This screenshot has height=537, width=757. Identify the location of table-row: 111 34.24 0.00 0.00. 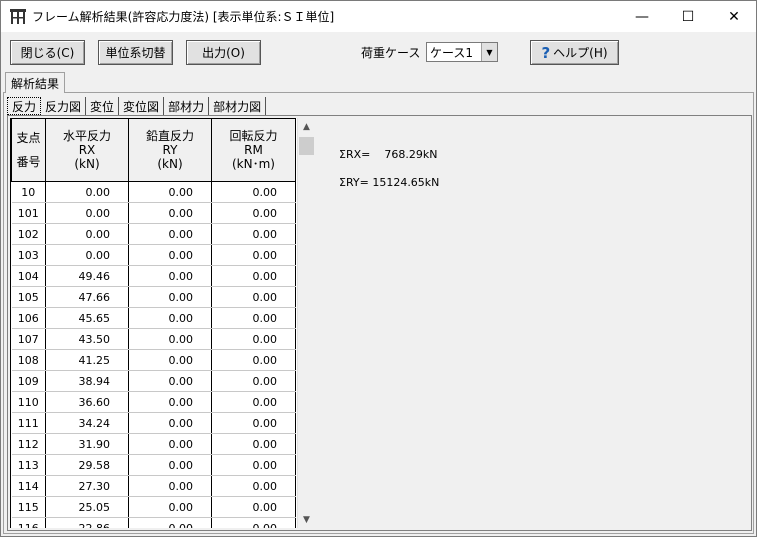
(153, 423).